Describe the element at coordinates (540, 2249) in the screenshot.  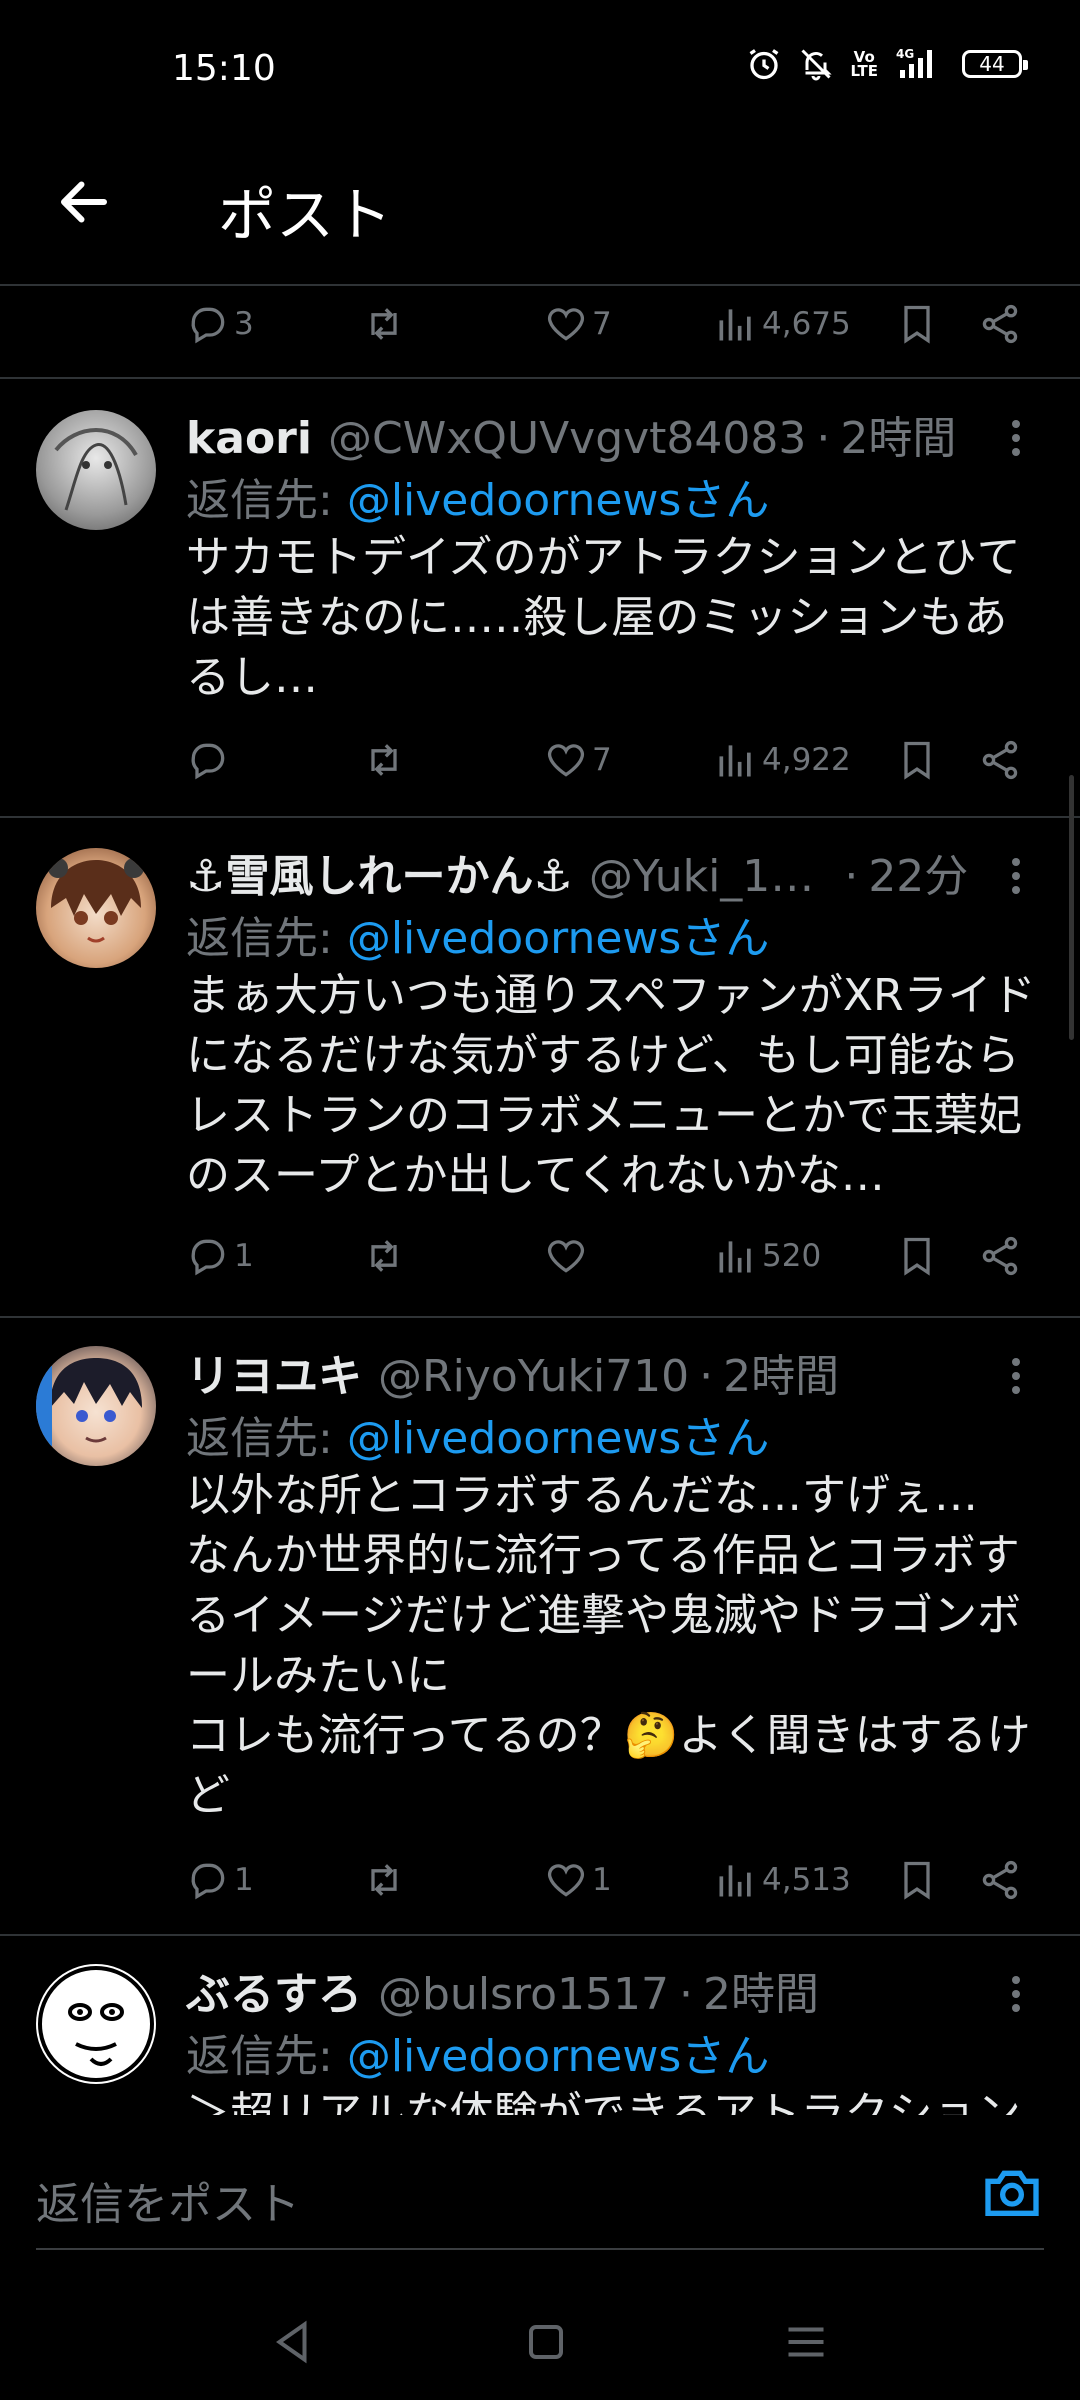
I see `compose-underline` at that location.